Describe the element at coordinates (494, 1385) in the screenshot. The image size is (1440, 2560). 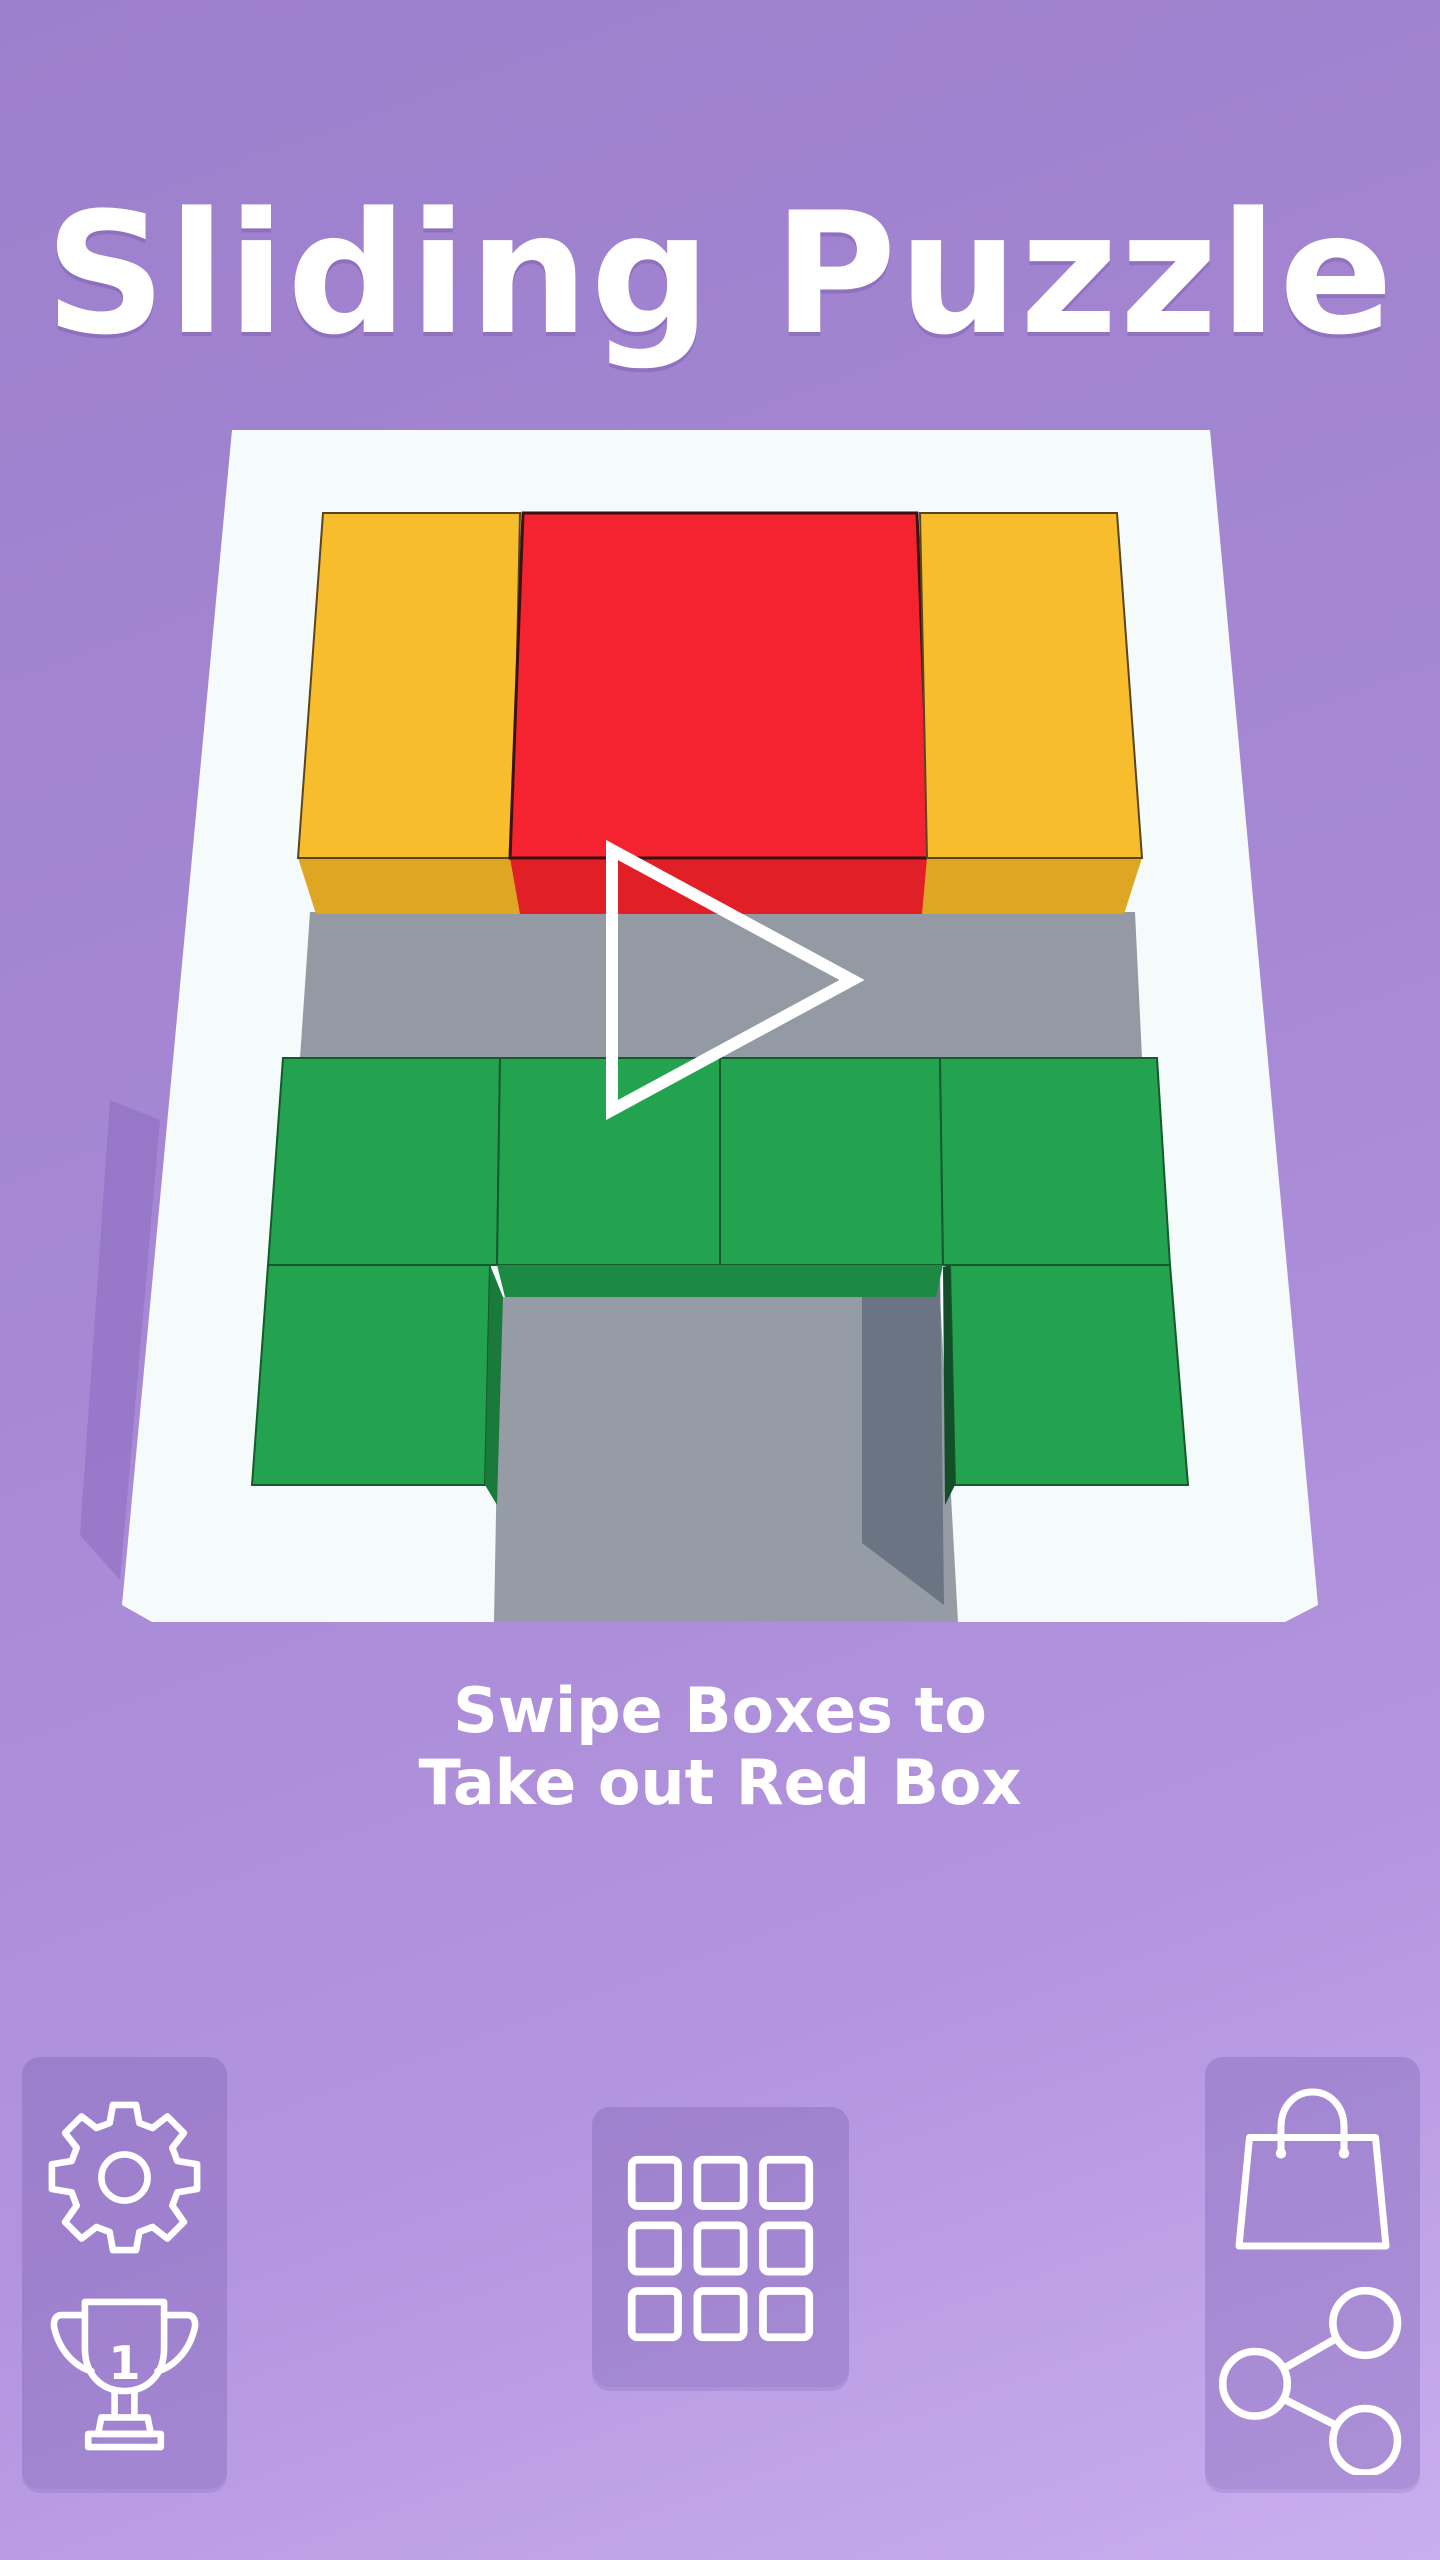
I see `green-block-r2c1-side` at that location.